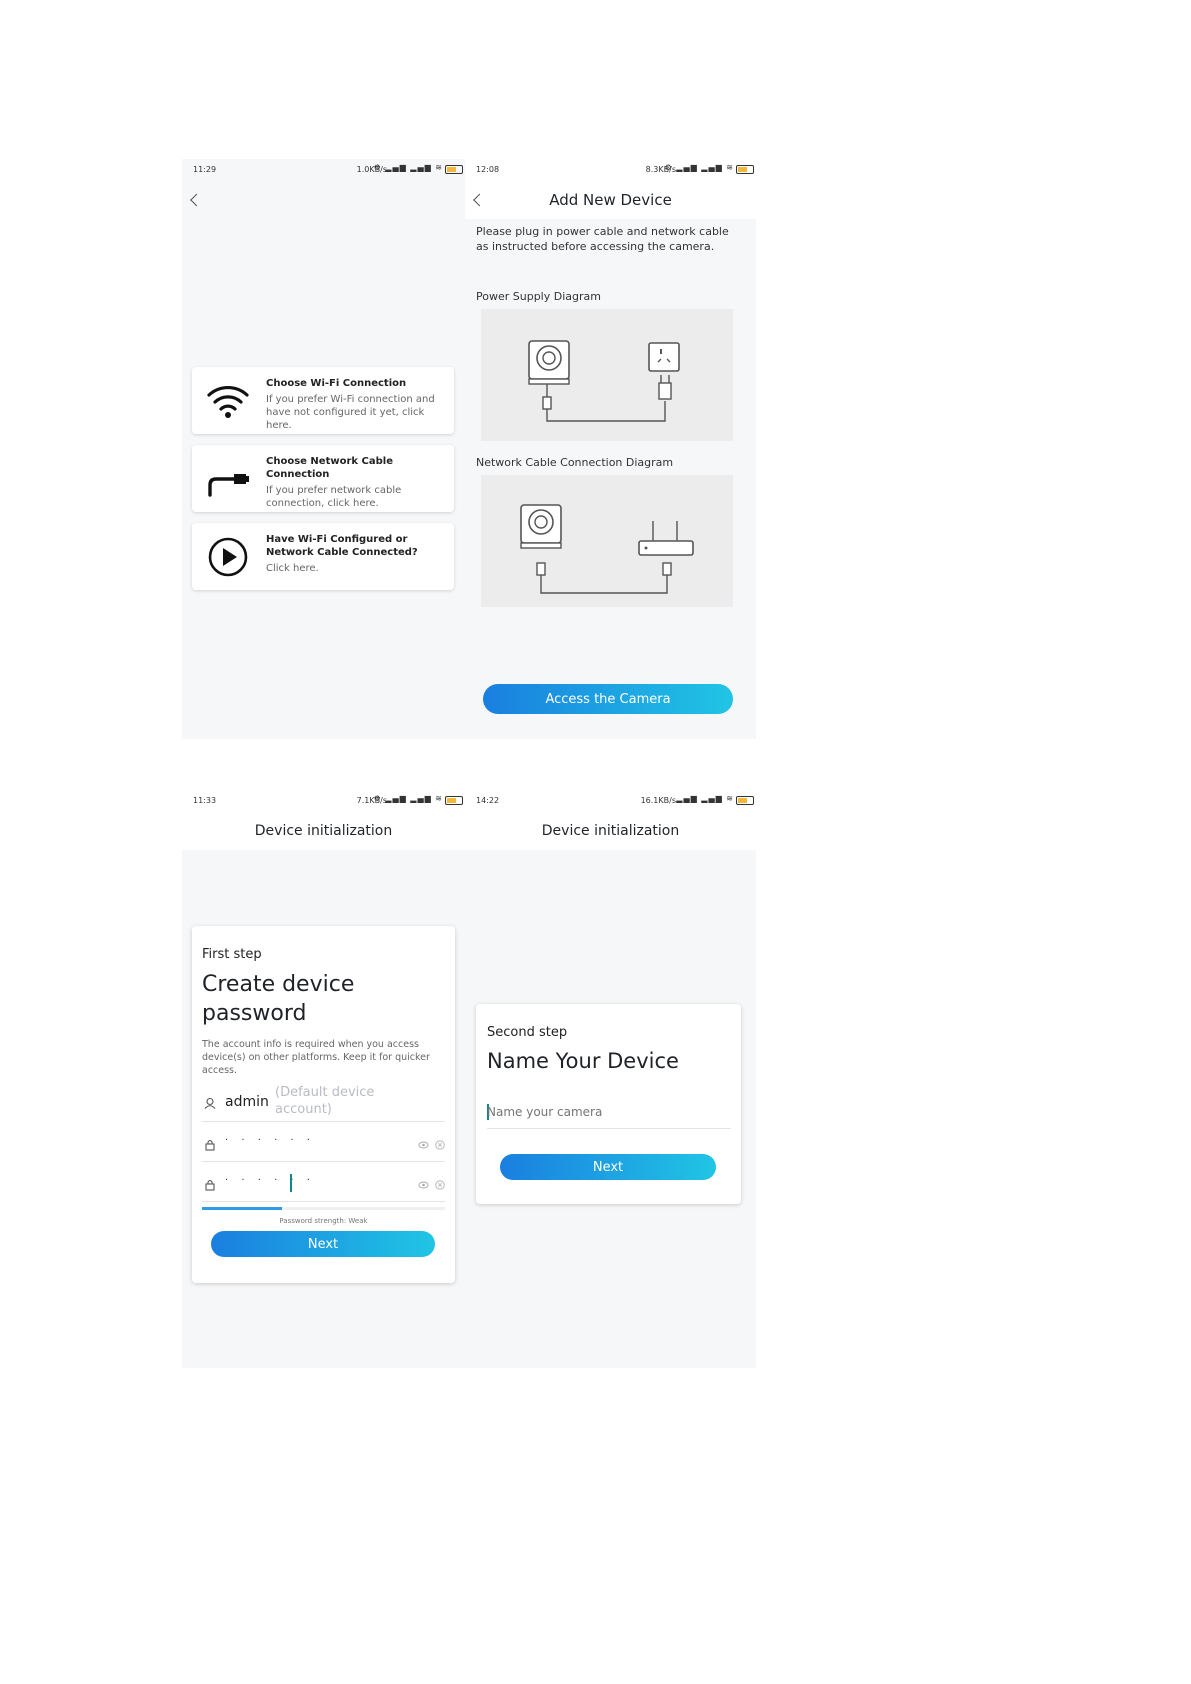 This screenshot has width=1191, height=1684. I want to click on card-heading: Name Your Device, so click(583, 1061).